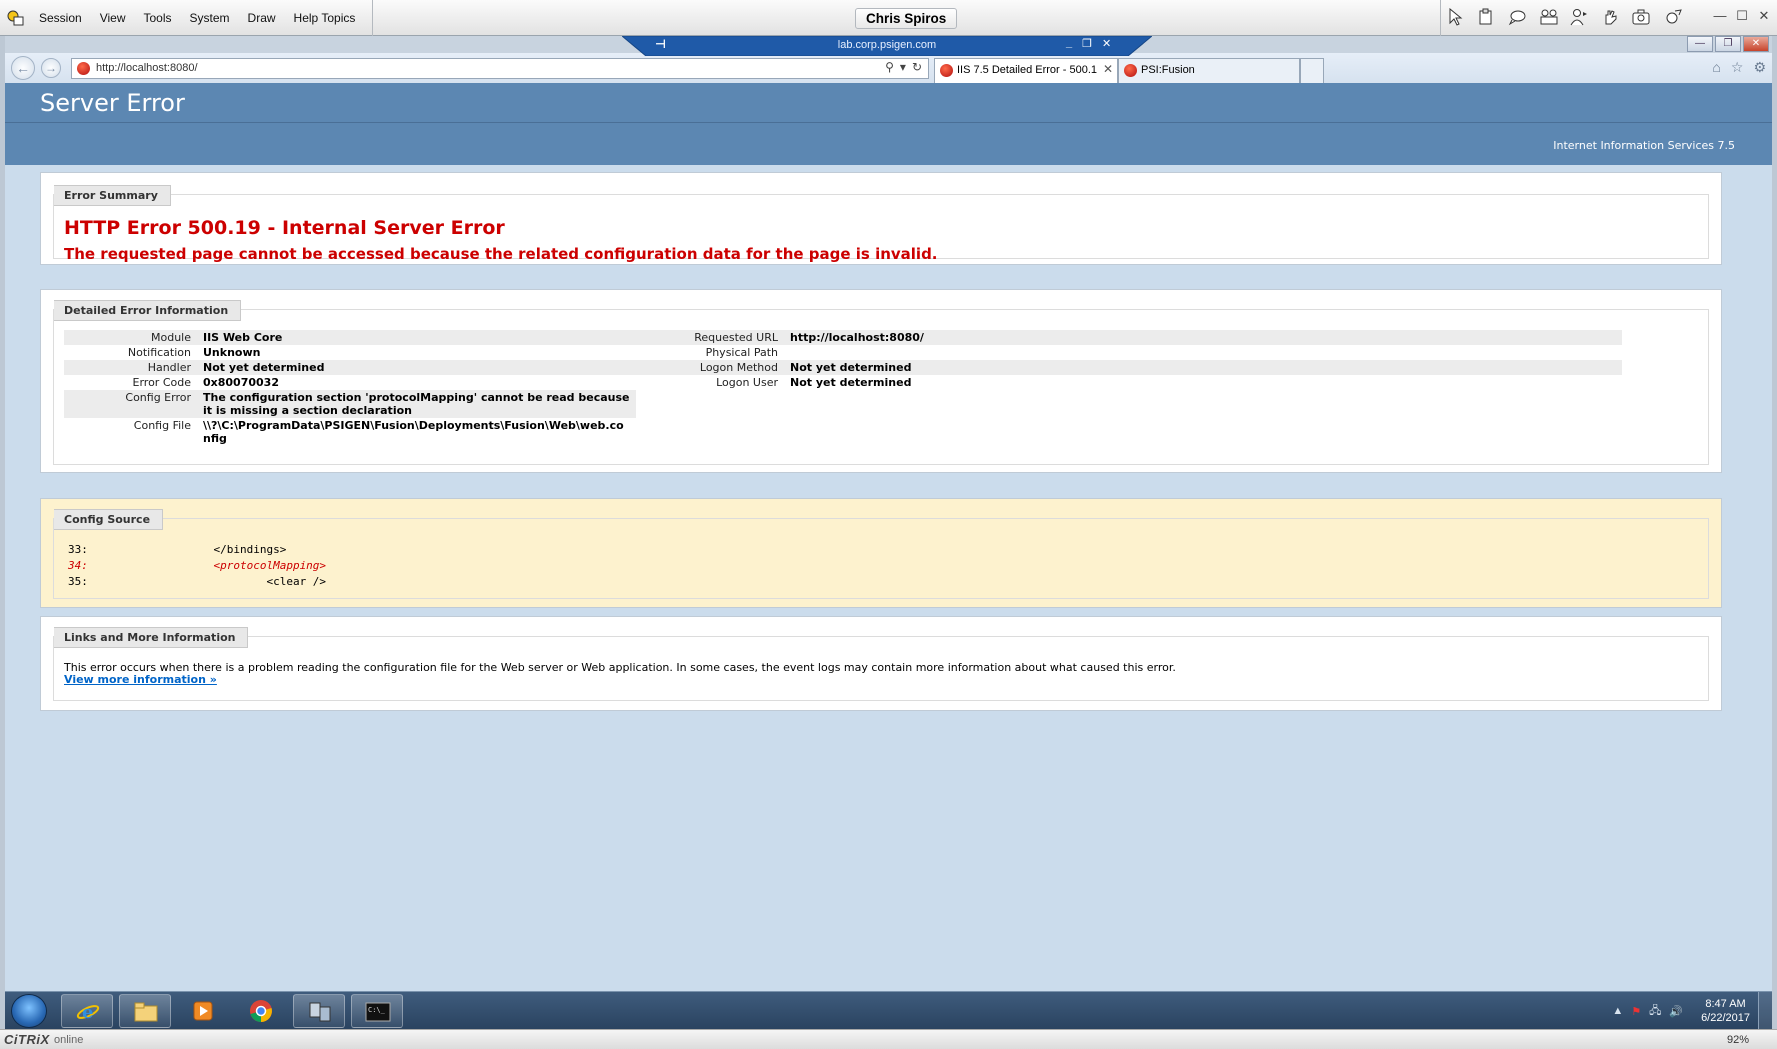 This screenshot has width=1777, height=1049. I want to click on clock: 8:47 AM 6/22/2017, so click(1725, 1011).